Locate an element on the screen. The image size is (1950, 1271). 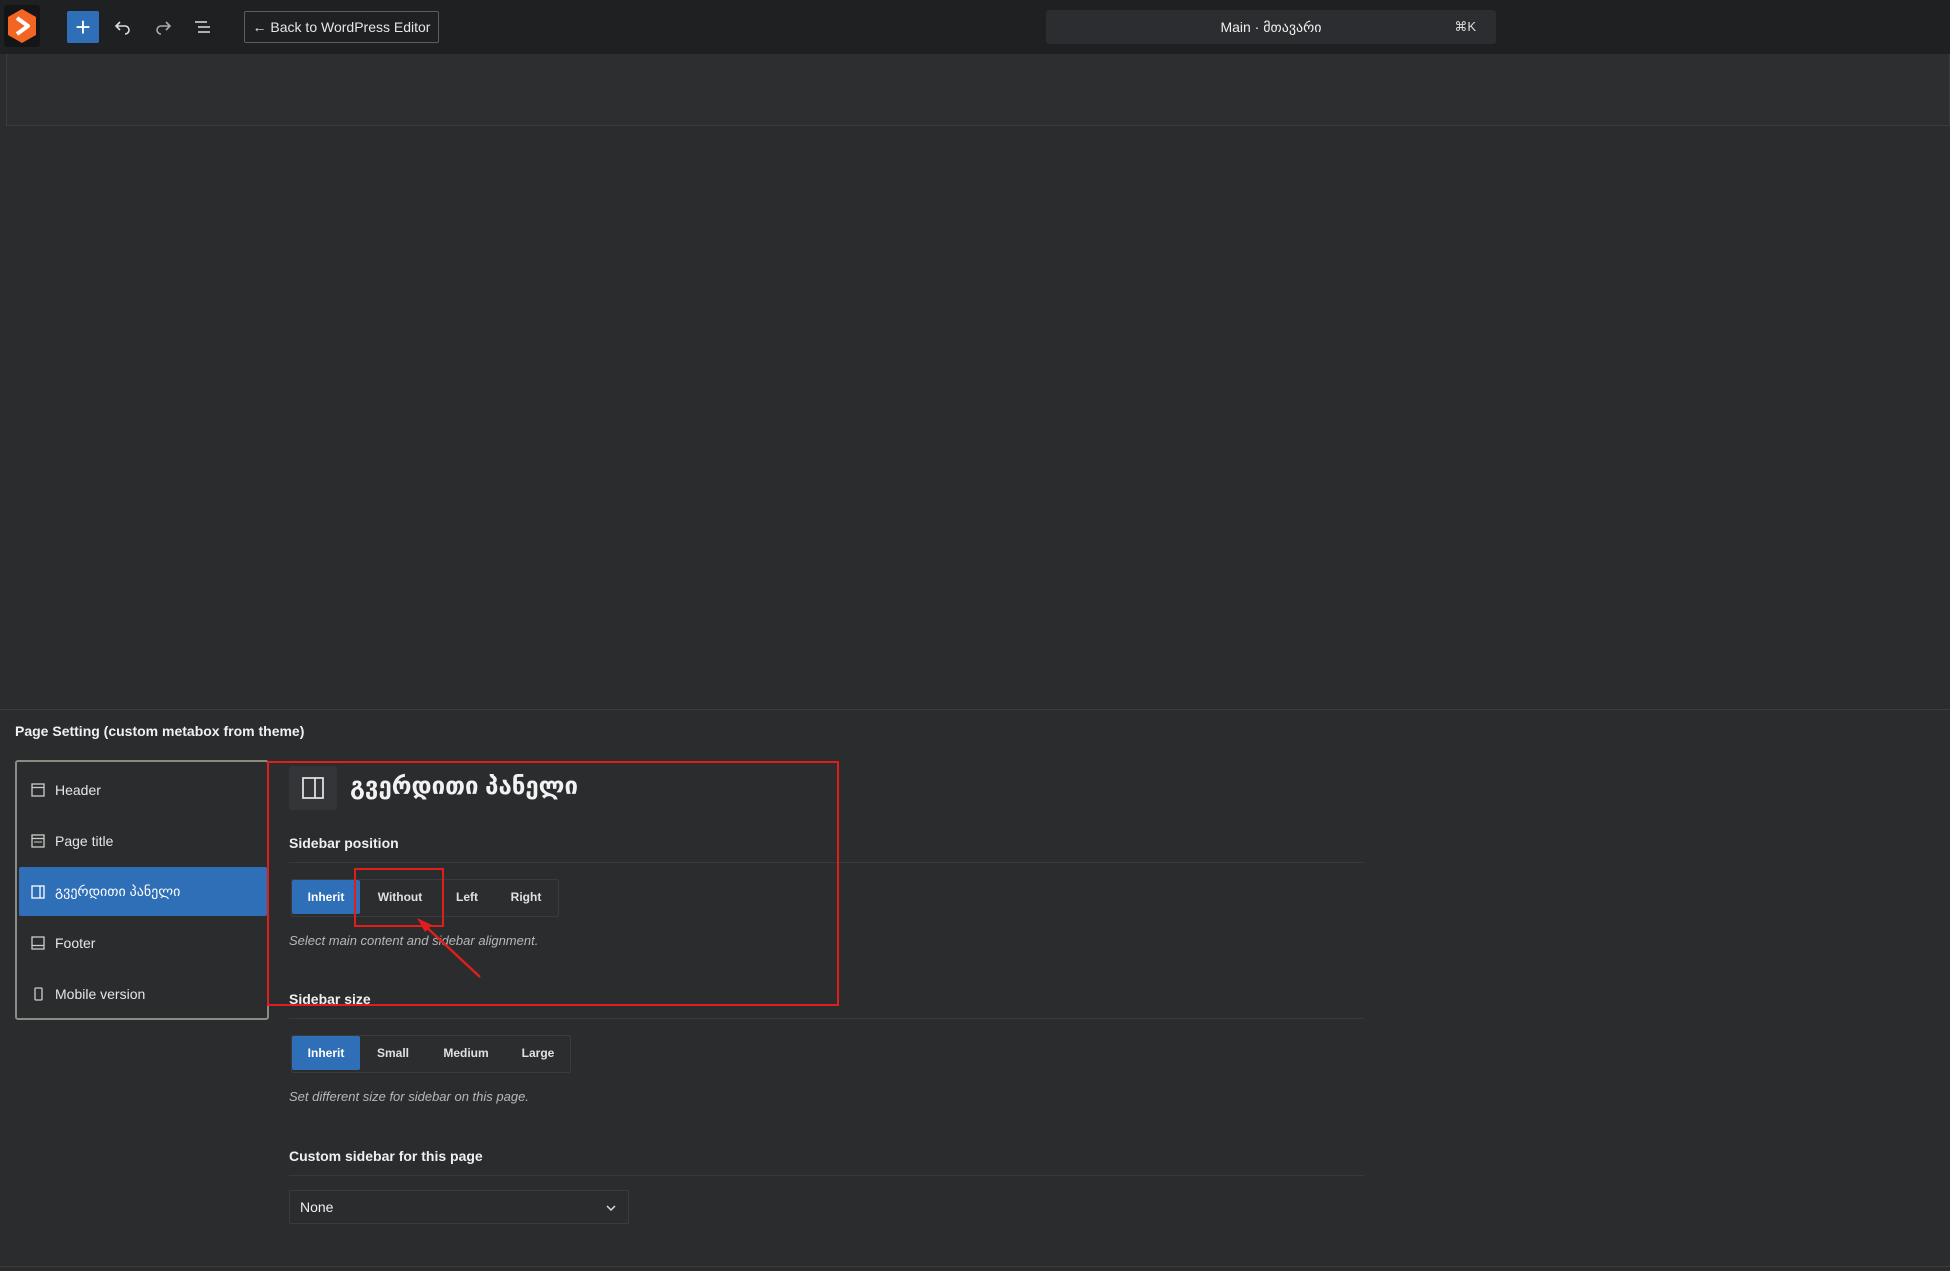
document-title: Main · მთავარი is located at coordinates (1271, 26).